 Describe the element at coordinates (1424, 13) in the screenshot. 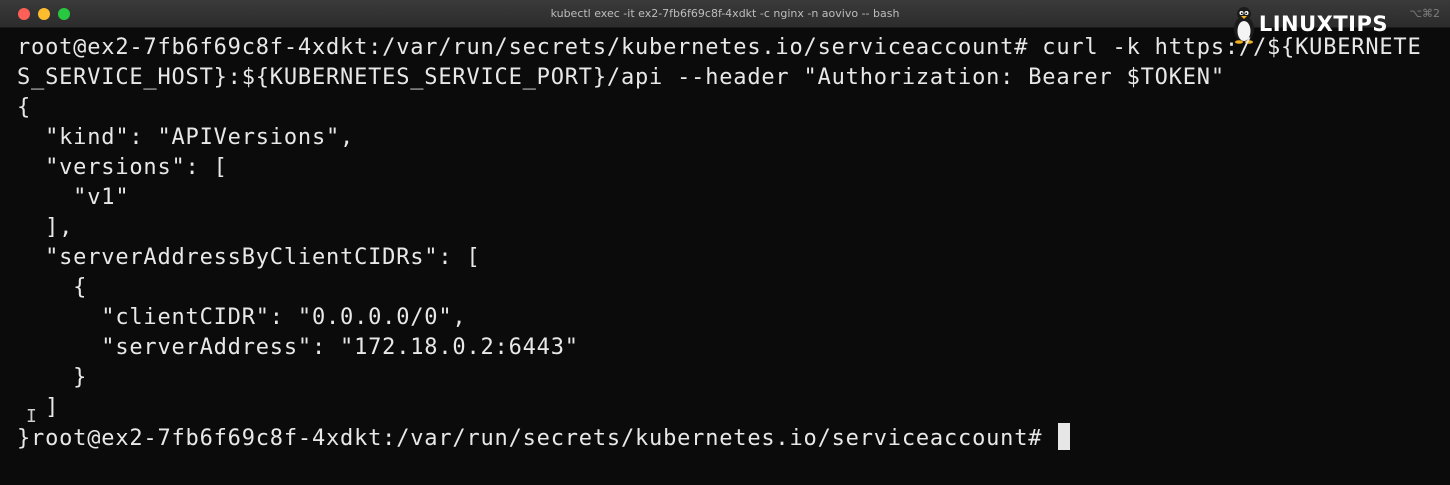

I see `tab-shortcut-label: ⌥⌘2` at that location.